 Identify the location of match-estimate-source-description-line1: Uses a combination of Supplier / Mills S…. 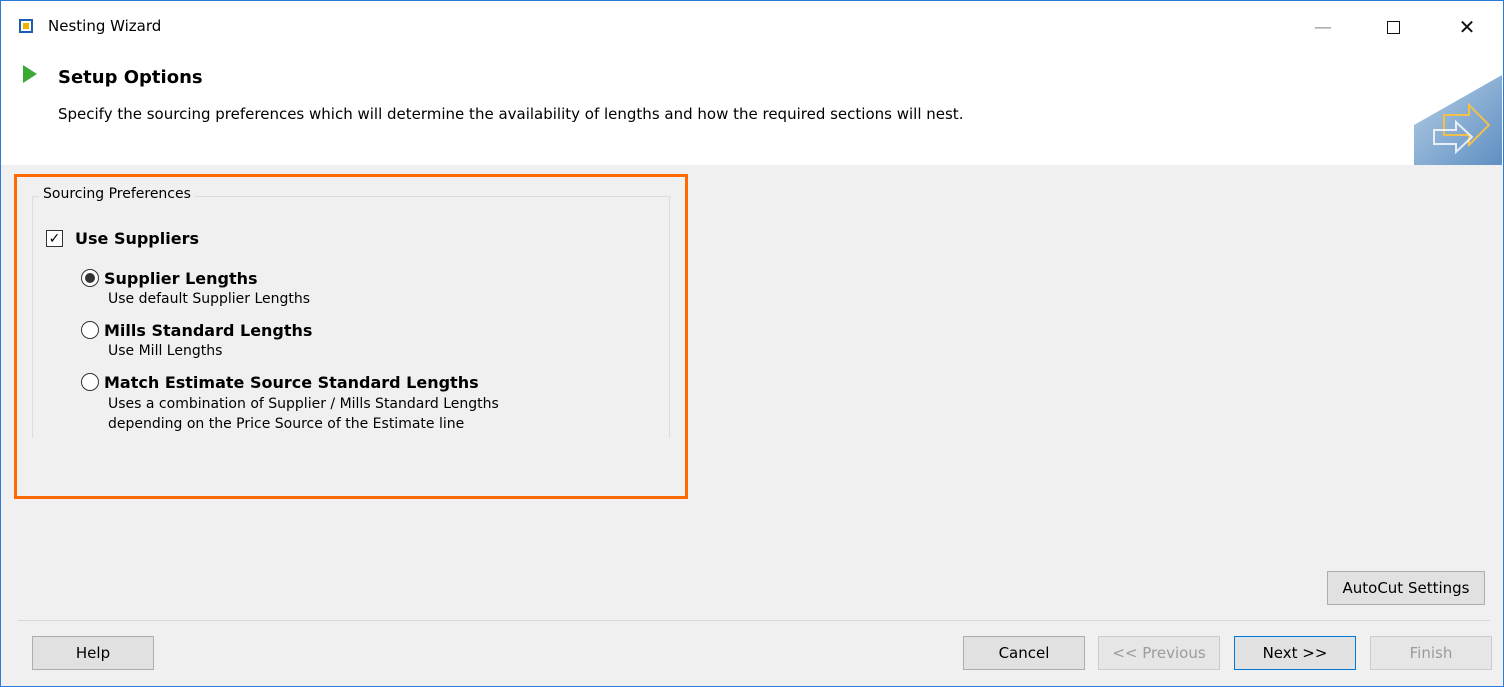
(303, 404).